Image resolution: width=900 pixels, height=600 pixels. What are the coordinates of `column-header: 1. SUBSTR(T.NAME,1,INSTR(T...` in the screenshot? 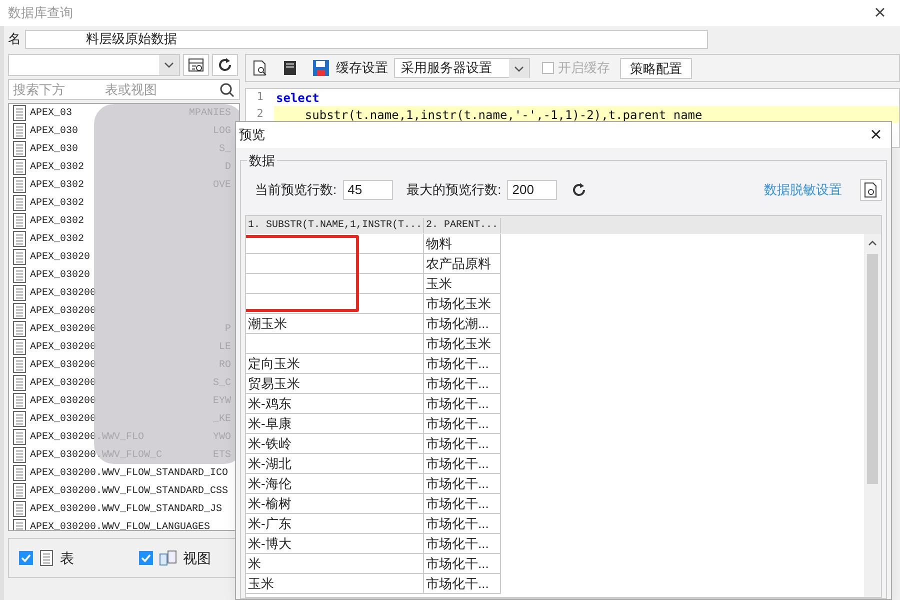 It's located at (335, 225).